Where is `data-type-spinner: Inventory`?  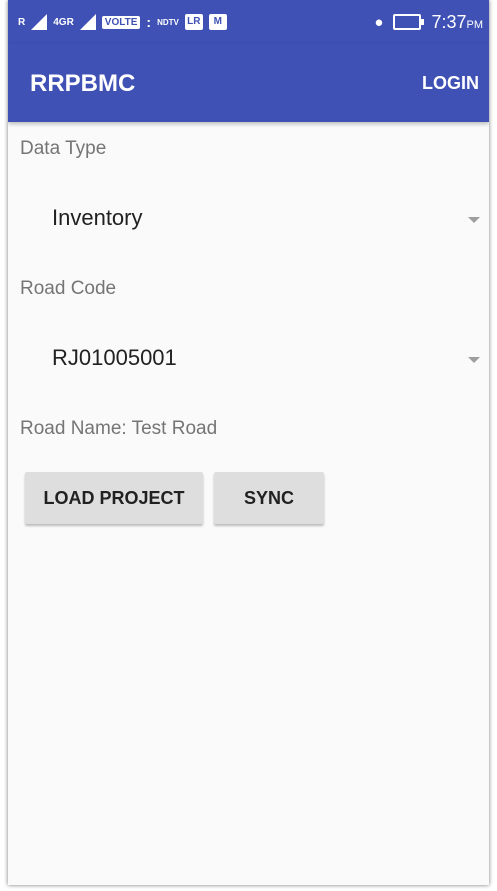
data-type-spinner: Inventory is located at coordinates (254, 219).